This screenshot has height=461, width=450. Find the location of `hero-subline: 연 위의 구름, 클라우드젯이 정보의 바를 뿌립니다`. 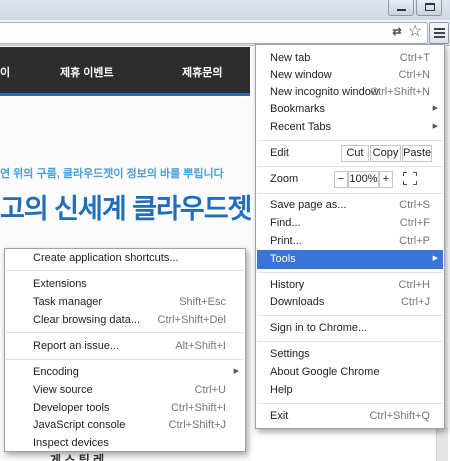

hero-subline: 연 위의 구름, 클라우드젯이 정보의 바를 뿌립니다 is located at coordinates (112, 174).